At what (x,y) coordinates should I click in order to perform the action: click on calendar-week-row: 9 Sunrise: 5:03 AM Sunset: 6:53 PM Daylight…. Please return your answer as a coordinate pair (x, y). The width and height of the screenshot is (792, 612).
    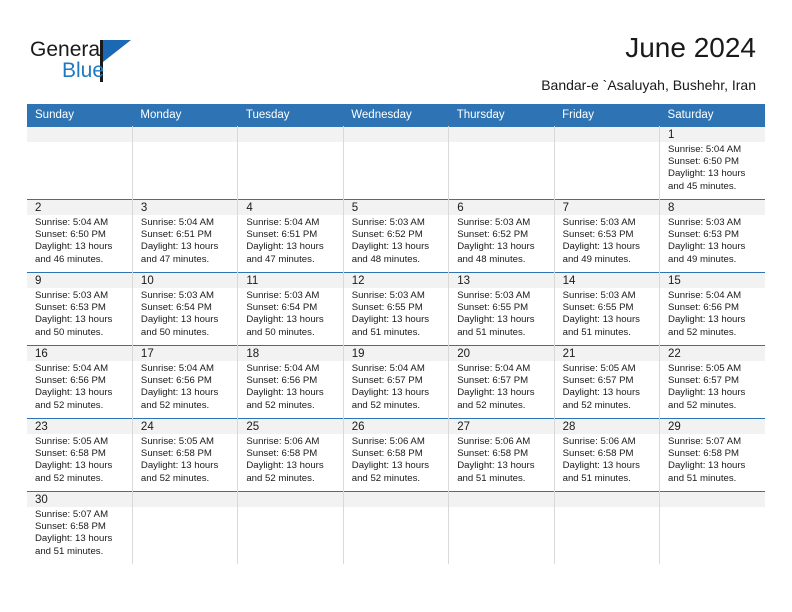
    Looking at the image, I should click on (396, 309).